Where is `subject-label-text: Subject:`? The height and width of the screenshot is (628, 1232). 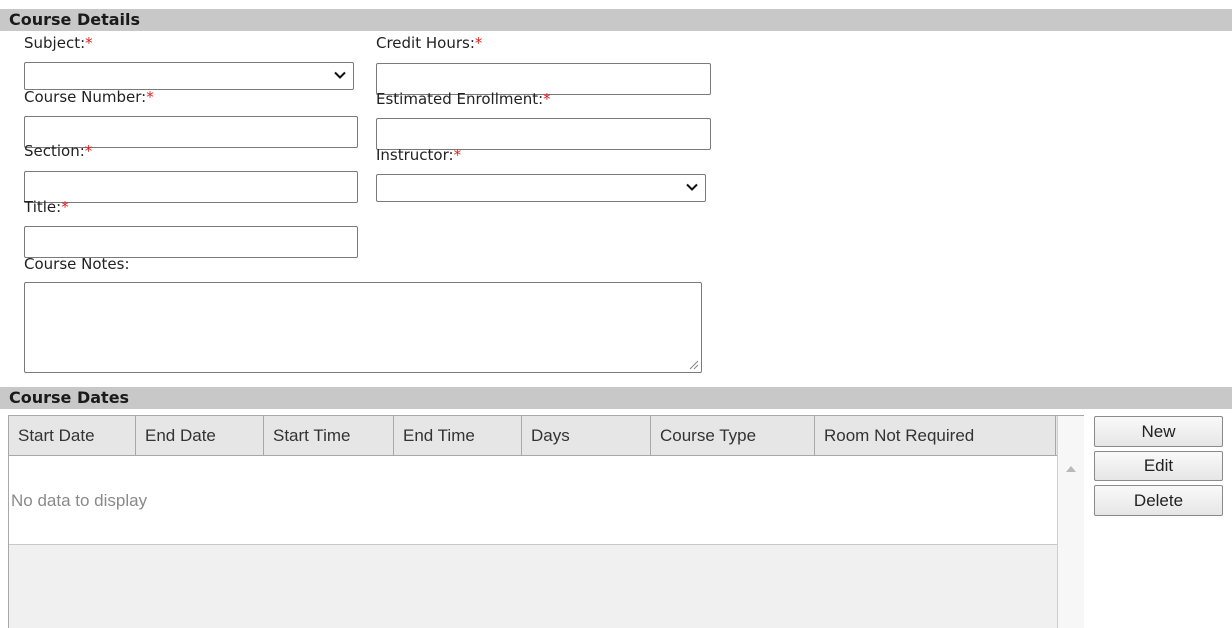
subject-label-text: Subject: is located at coordinates (55, 43).